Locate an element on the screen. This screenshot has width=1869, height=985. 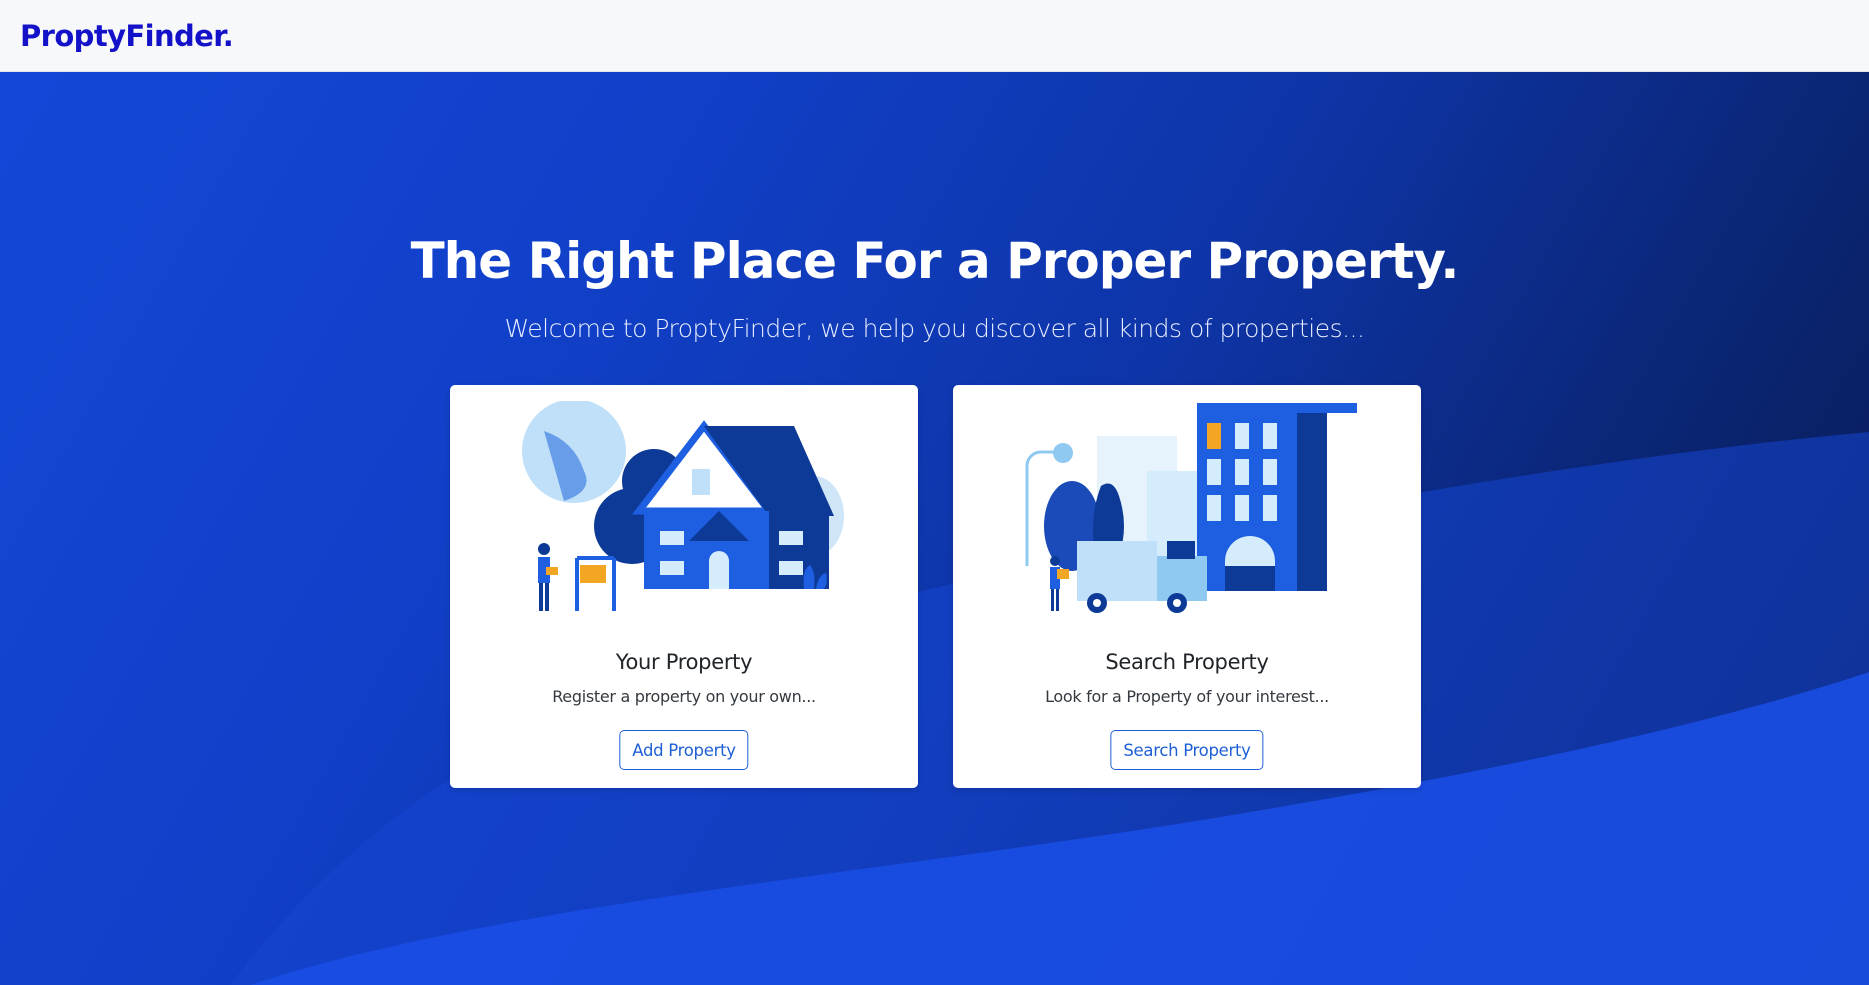
top-navbar: ProptyFinder. is located at coordinates (934, 36).